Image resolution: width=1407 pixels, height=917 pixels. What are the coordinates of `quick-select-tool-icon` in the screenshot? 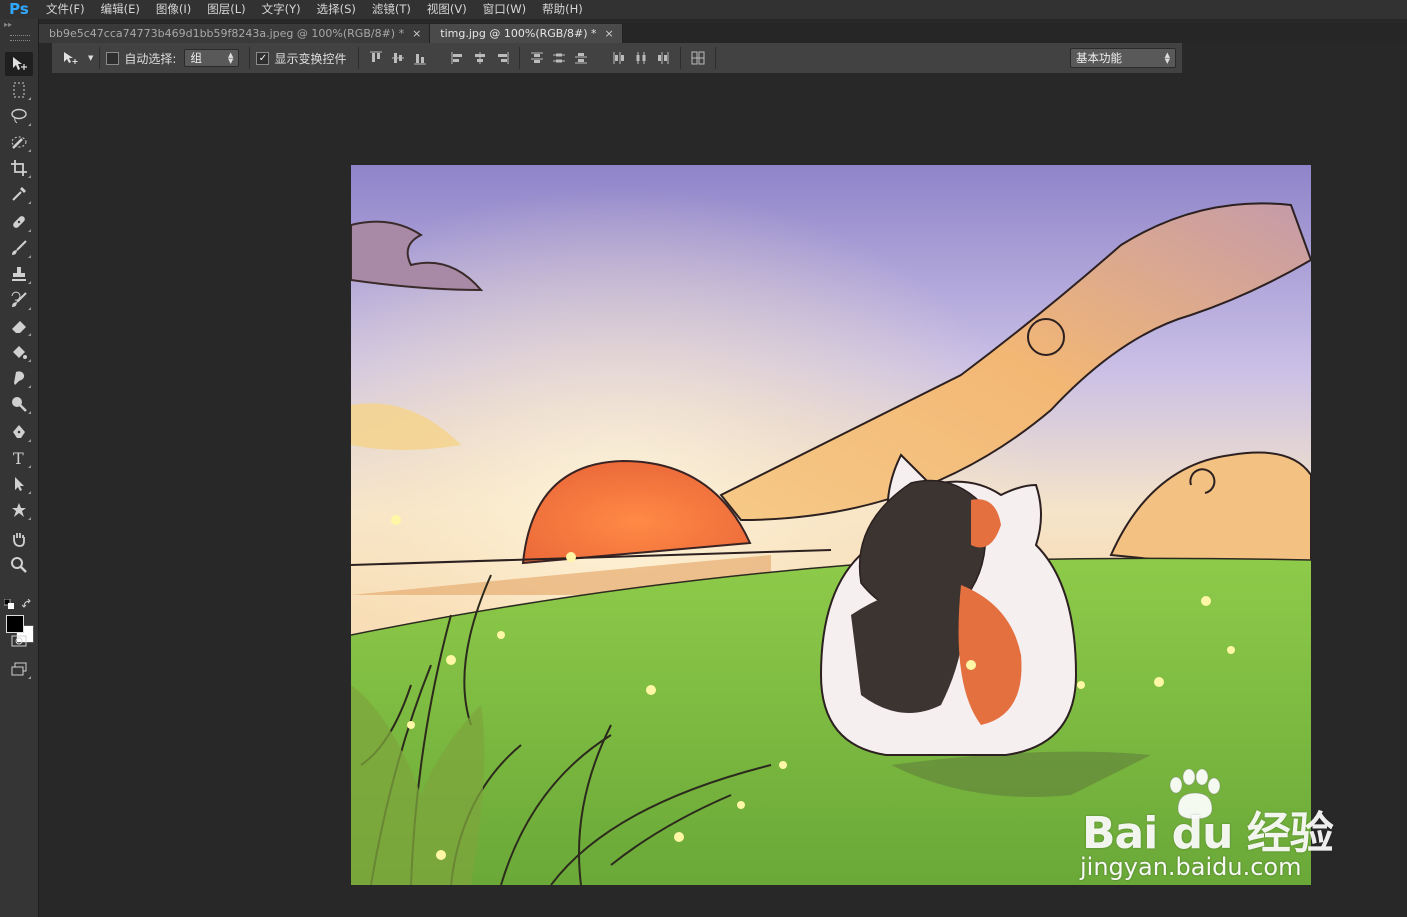 It's located at (19, 142).